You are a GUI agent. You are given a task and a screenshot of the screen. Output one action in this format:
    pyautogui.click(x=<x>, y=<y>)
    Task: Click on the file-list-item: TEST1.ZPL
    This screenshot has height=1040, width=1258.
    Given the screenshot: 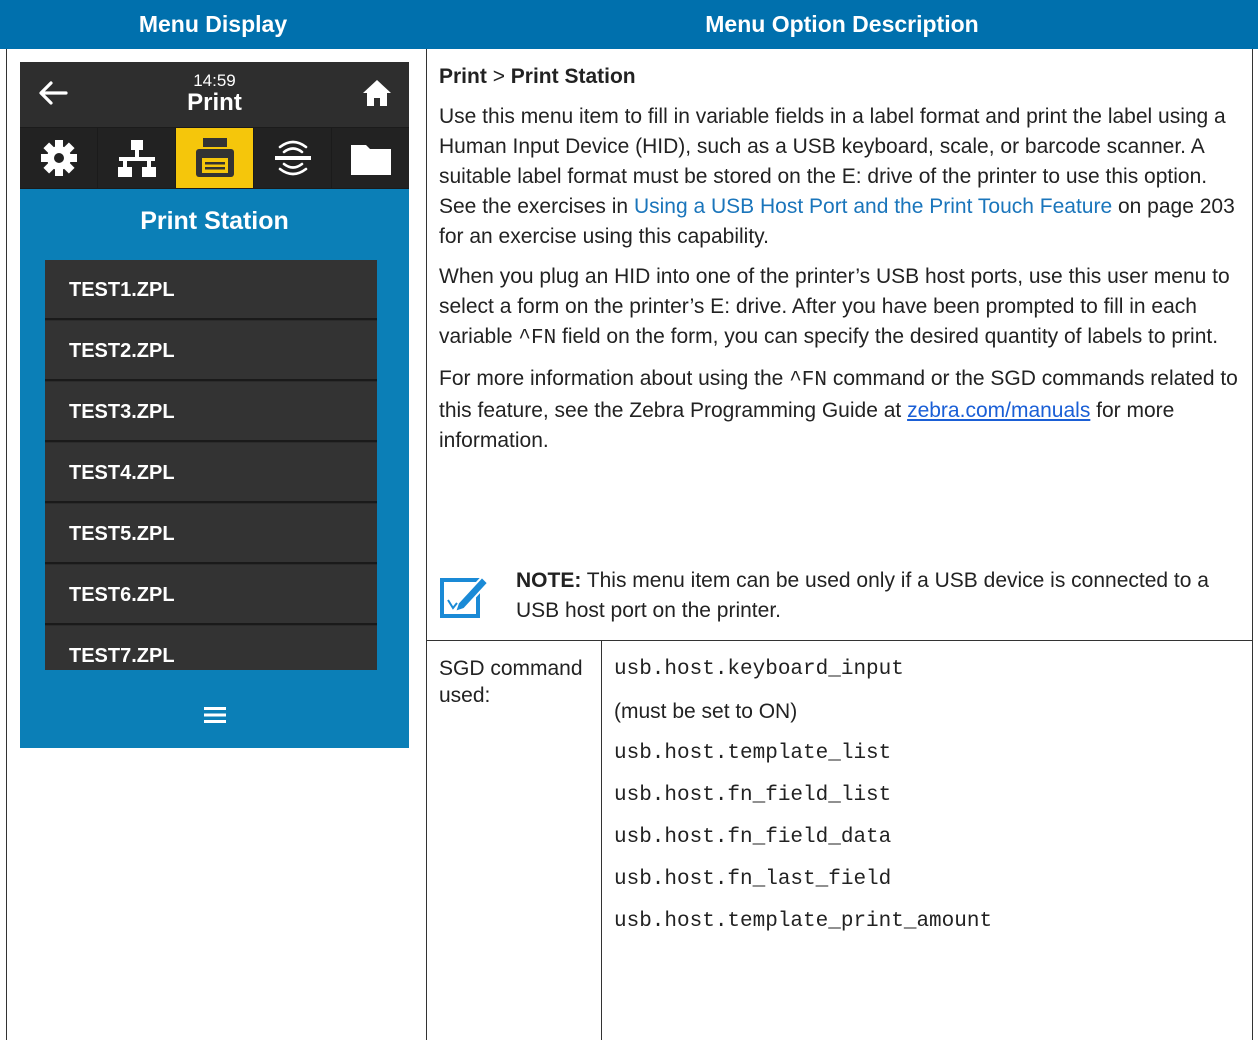 What is the action you would take?
    pyautogui.click(x=211, y=290)
    